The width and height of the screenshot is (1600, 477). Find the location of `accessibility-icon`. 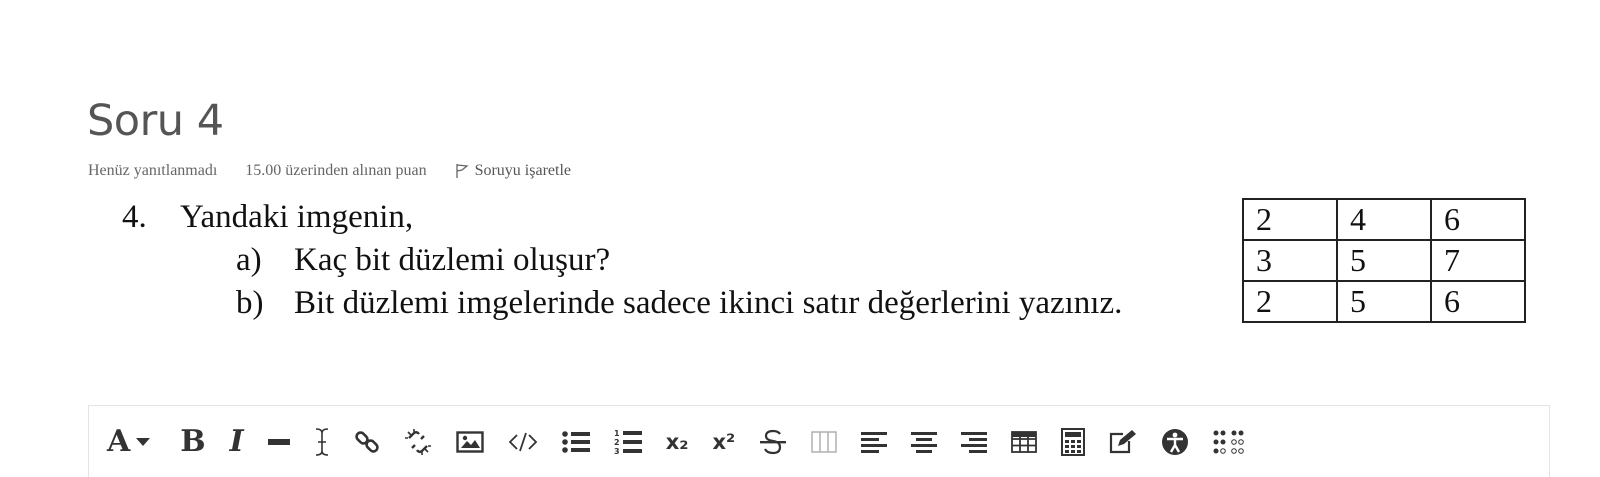

accessibility-icon is located at coordinates (1175, 441).